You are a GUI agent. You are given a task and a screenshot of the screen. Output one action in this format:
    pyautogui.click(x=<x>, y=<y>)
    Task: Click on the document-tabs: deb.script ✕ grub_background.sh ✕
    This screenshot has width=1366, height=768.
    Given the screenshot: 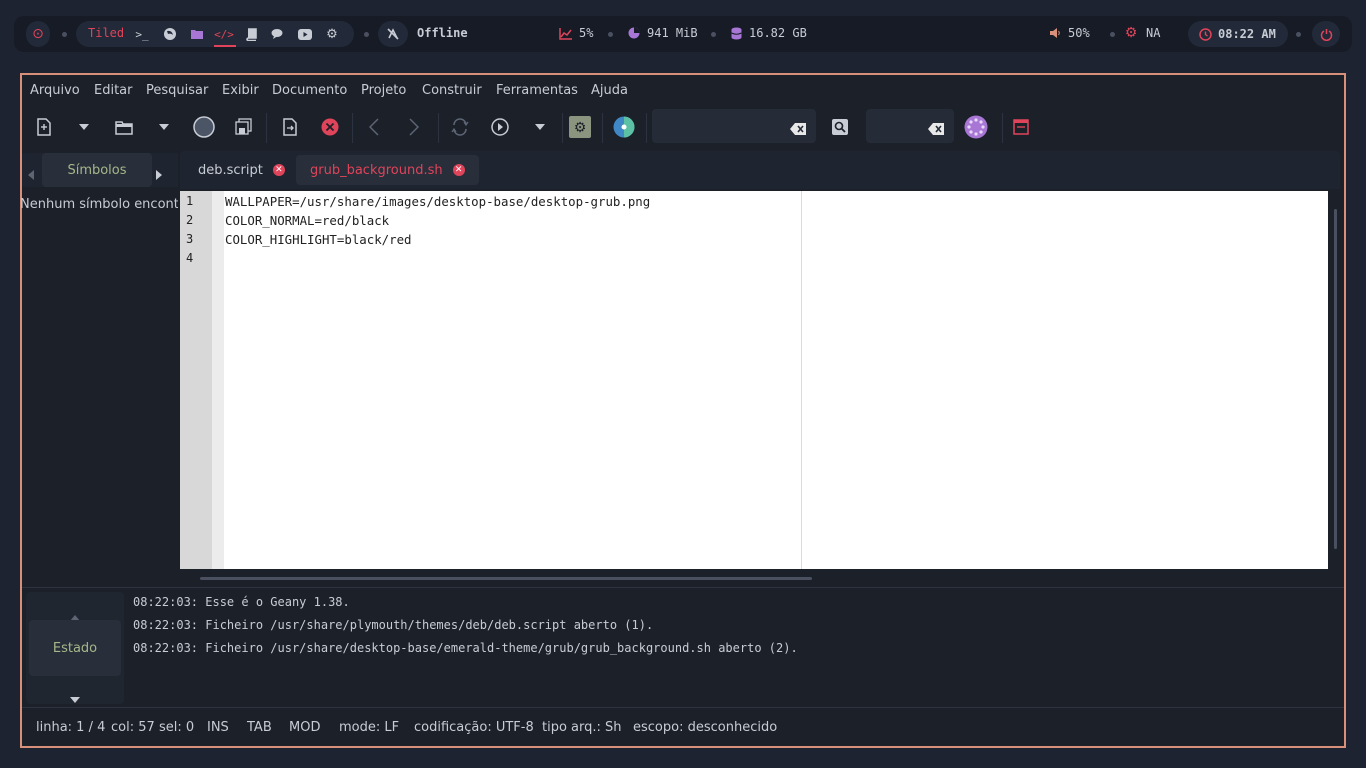 What is the action you would take?
    pyautogui.click(x=760, y=170)
    